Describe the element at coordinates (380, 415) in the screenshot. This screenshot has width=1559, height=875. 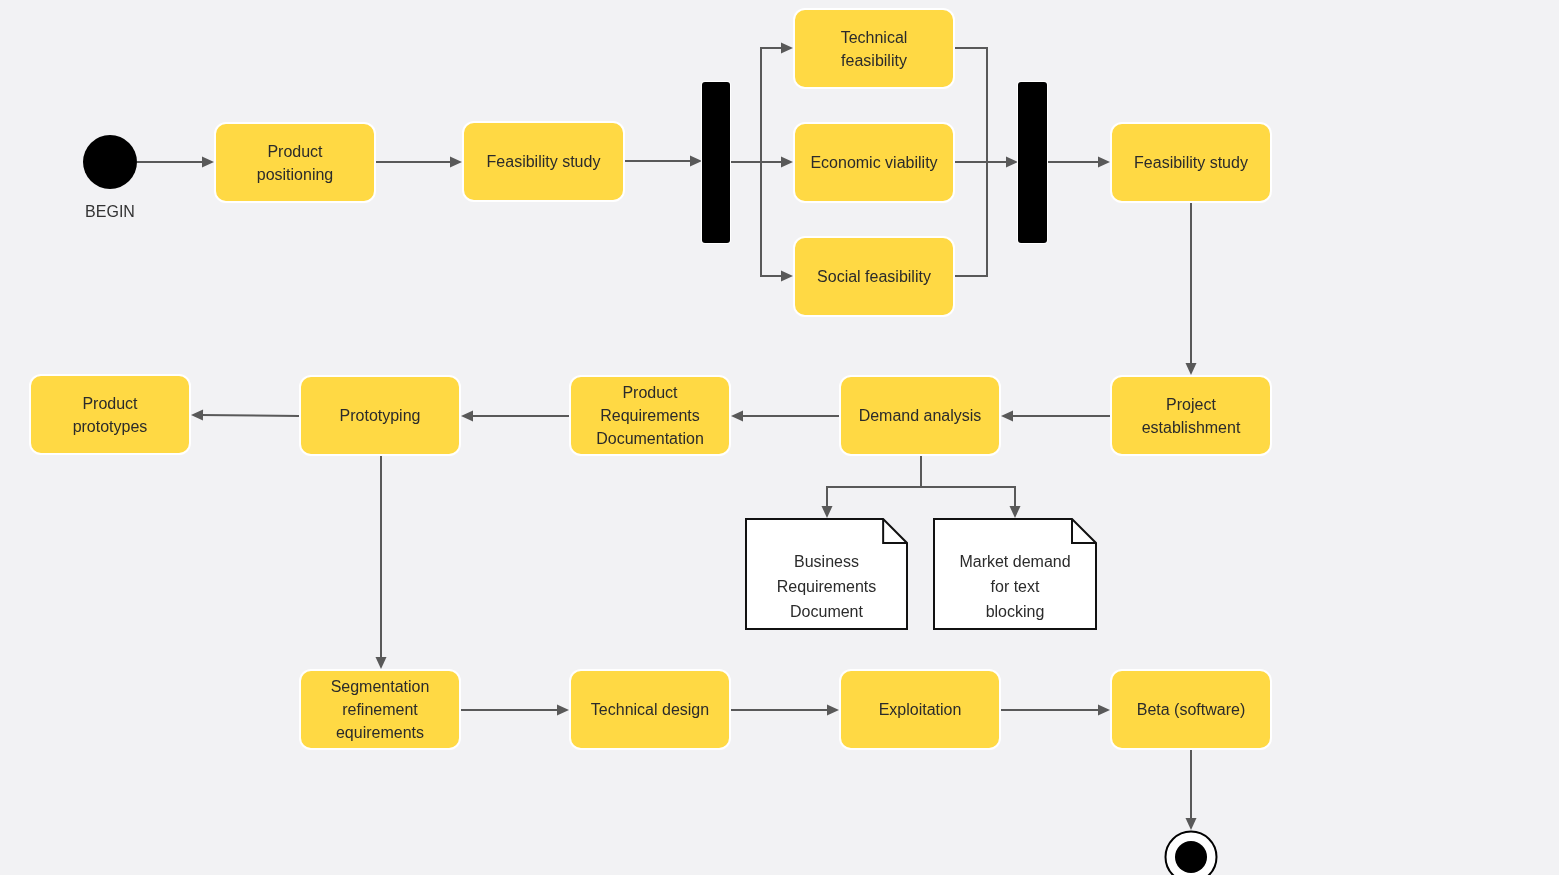
I see `action-node: Prototyping` at that location.